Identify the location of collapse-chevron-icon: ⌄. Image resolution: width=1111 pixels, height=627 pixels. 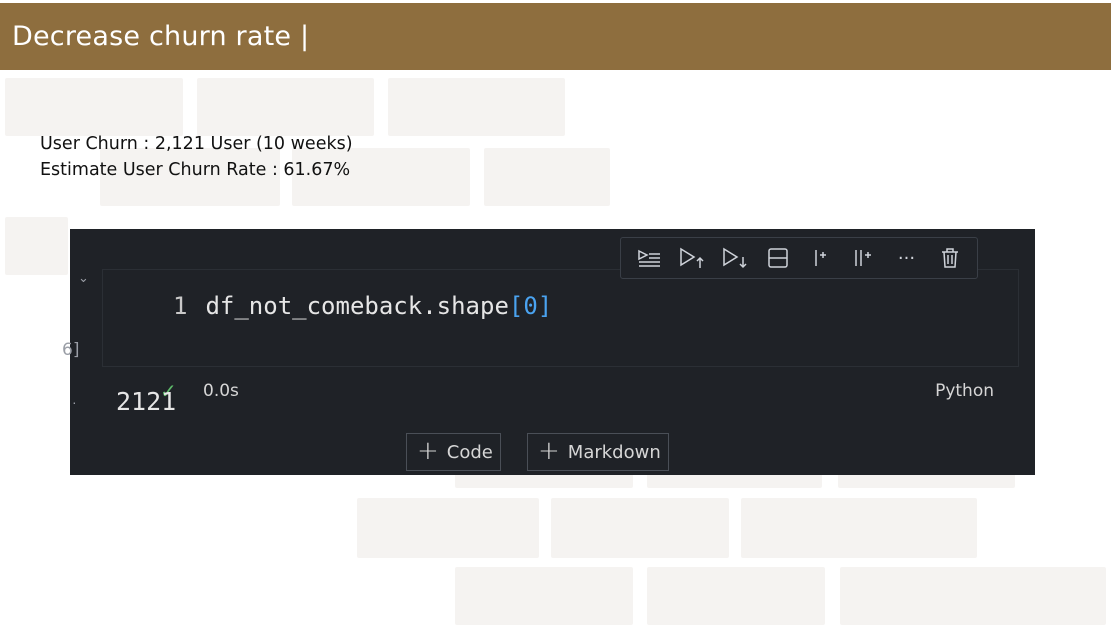
(83, 278).